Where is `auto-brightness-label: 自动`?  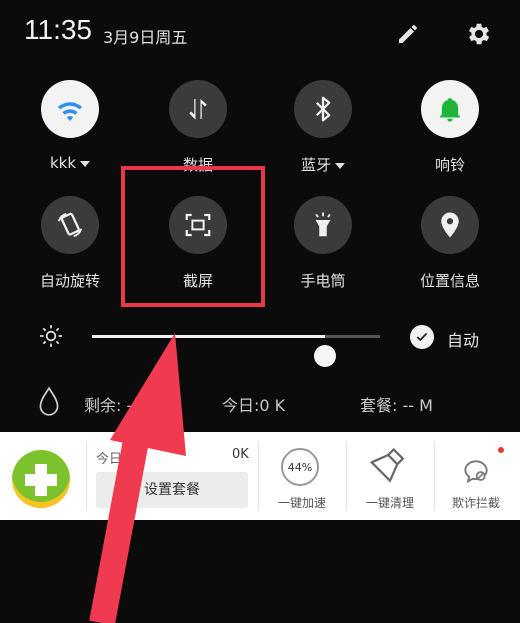
auto-brightness-label: 自动 is located at coordinates (463, 340).